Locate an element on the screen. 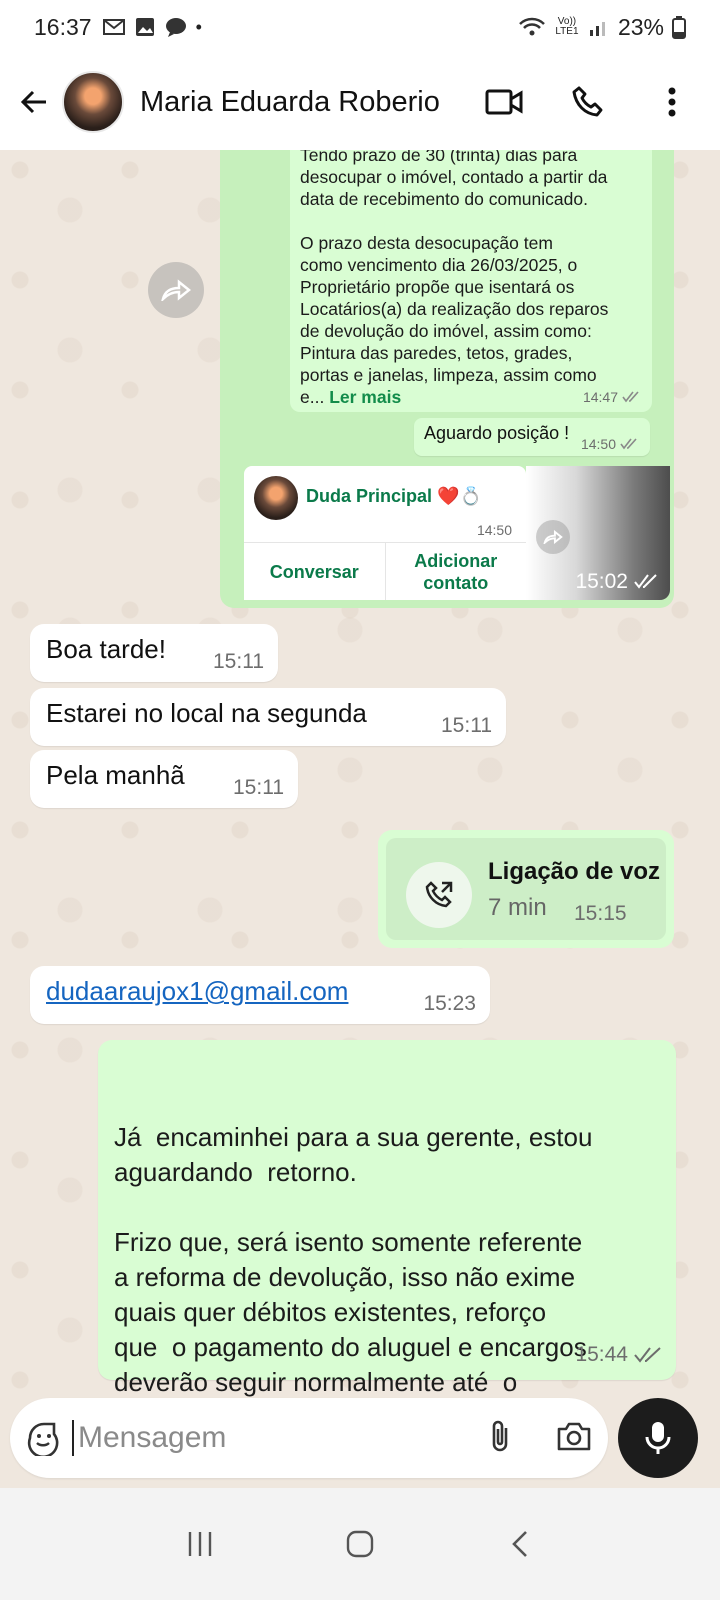 The height and width of the screenshot is (1600, 720). message-text: Boa tarde! is located at coordinates (106, 649).